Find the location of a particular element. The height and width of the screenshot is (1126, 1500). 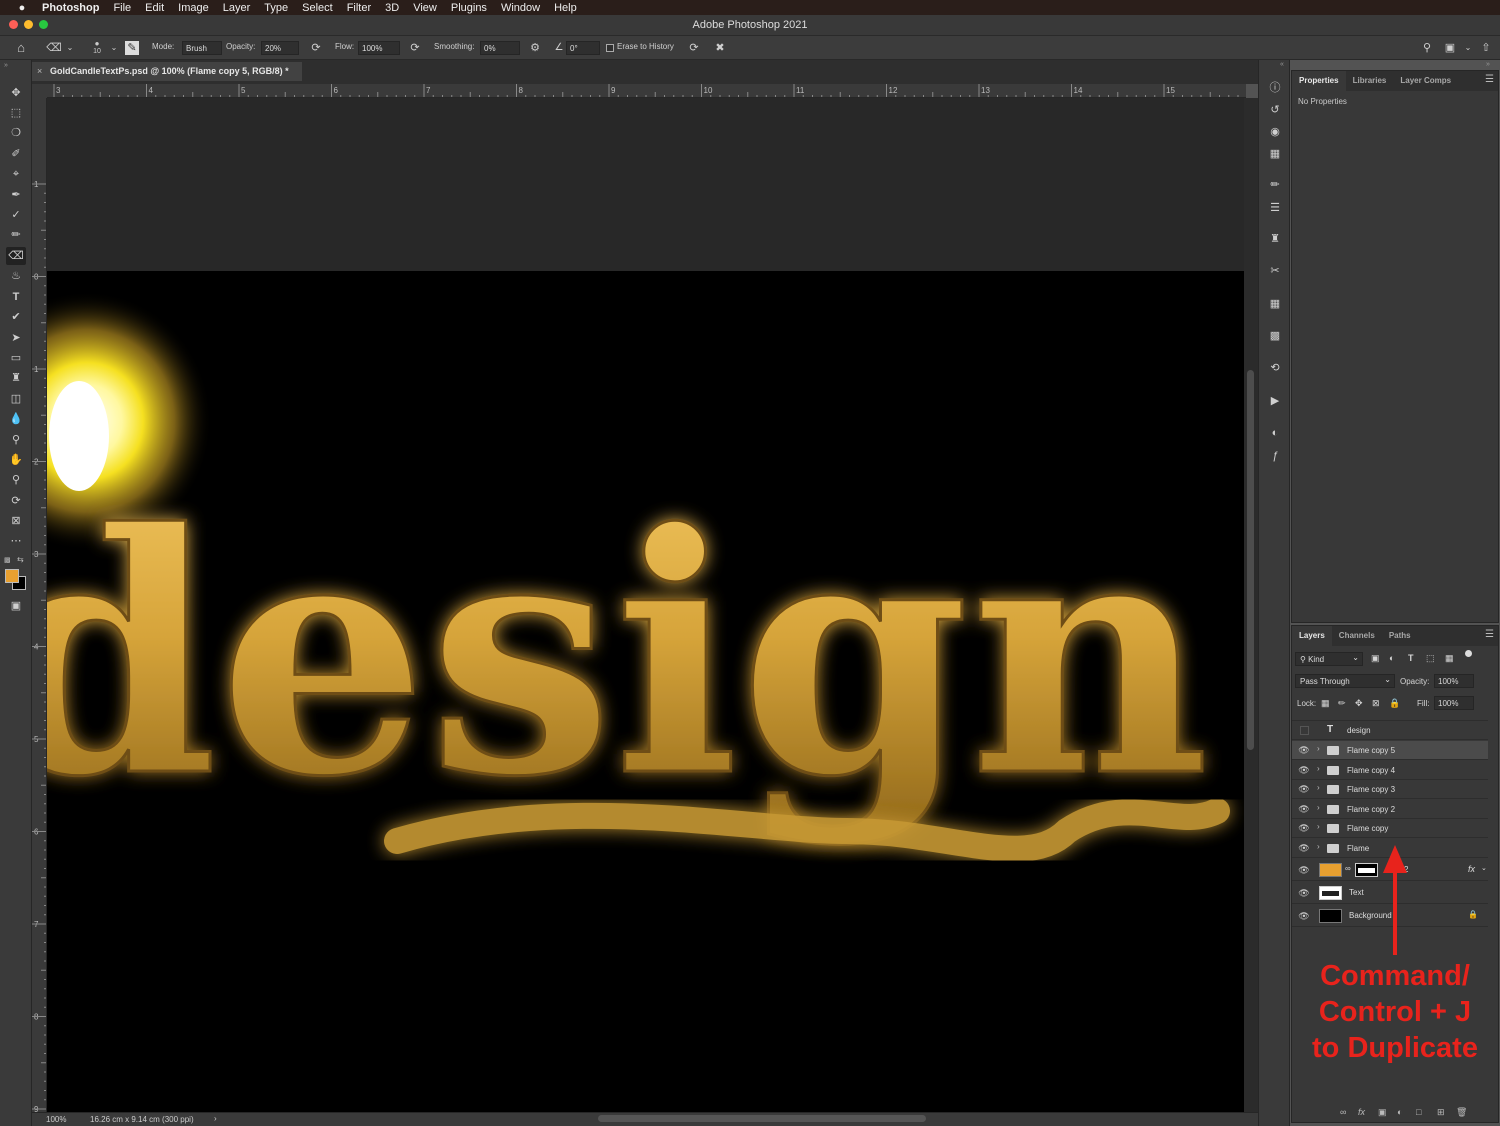

zoom-level: 100% is located at coordinates (56, 1119).